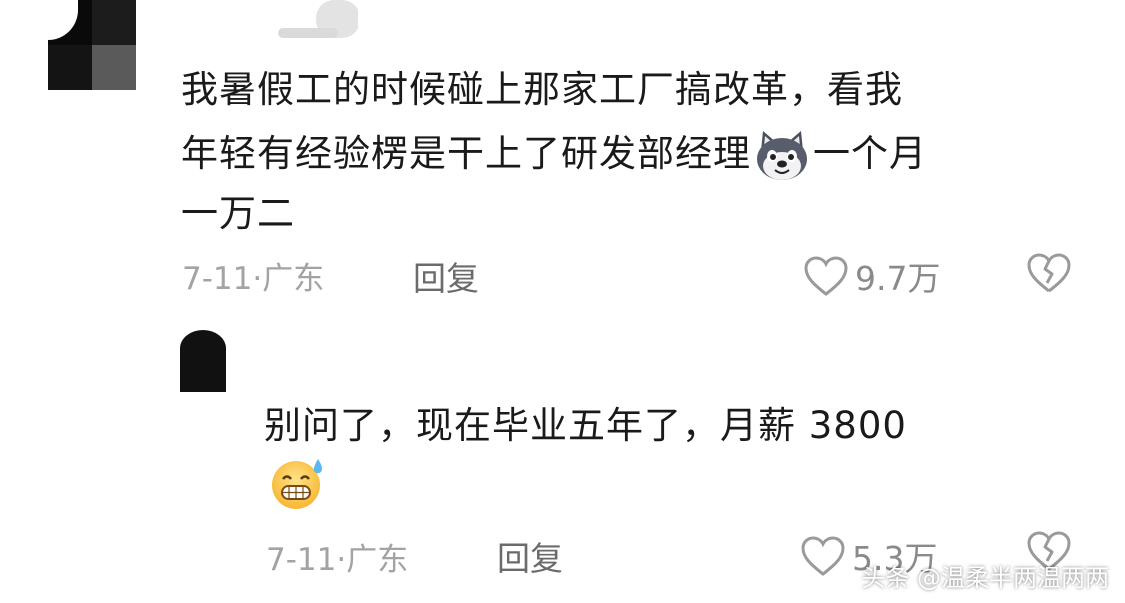 The image size is (1125, 603). What do you see at coordinates (898, 278) in the screenshot?
I see `like-count: 9.7万` at bounding box center [898, 278].